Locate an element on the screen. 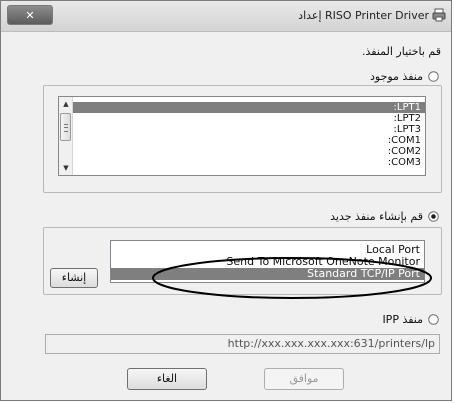 The image size is (454, 403). highlight-ellipse is located at coordinates (292, 278).